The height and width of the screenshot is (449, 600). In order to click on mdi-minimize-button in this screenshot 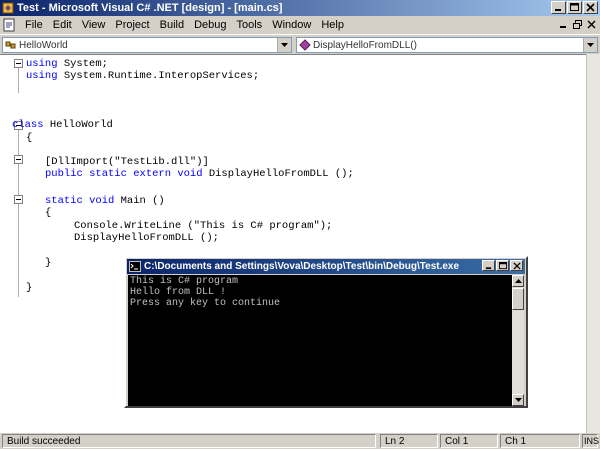, I will do `click(563, 24)`.